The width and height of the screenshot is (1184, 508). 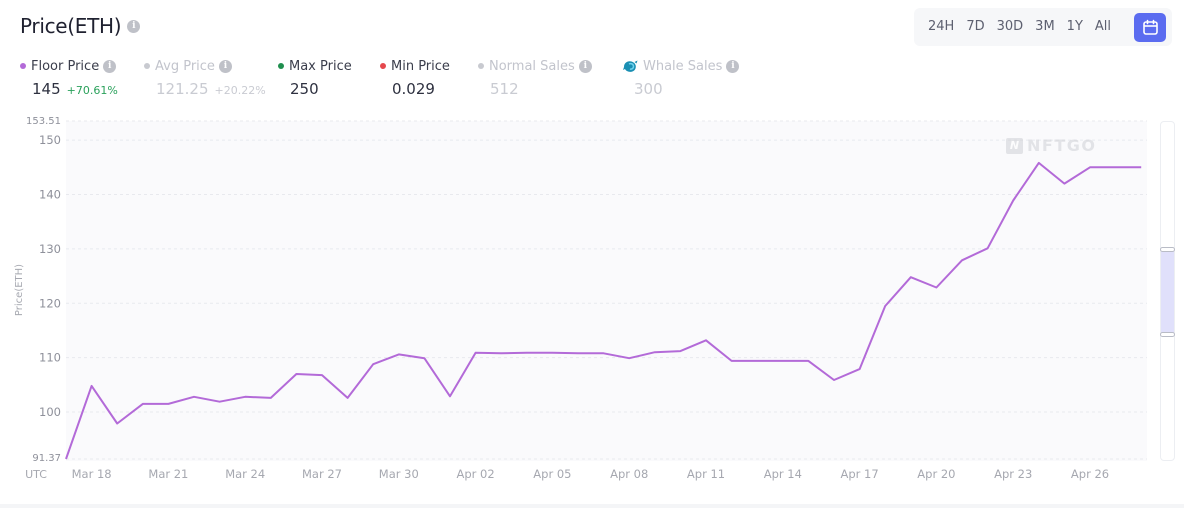 What do you see at coordinates (648, 89) in the screenshot?
I see `metric-value: 300` at bounding box center [648, 89].